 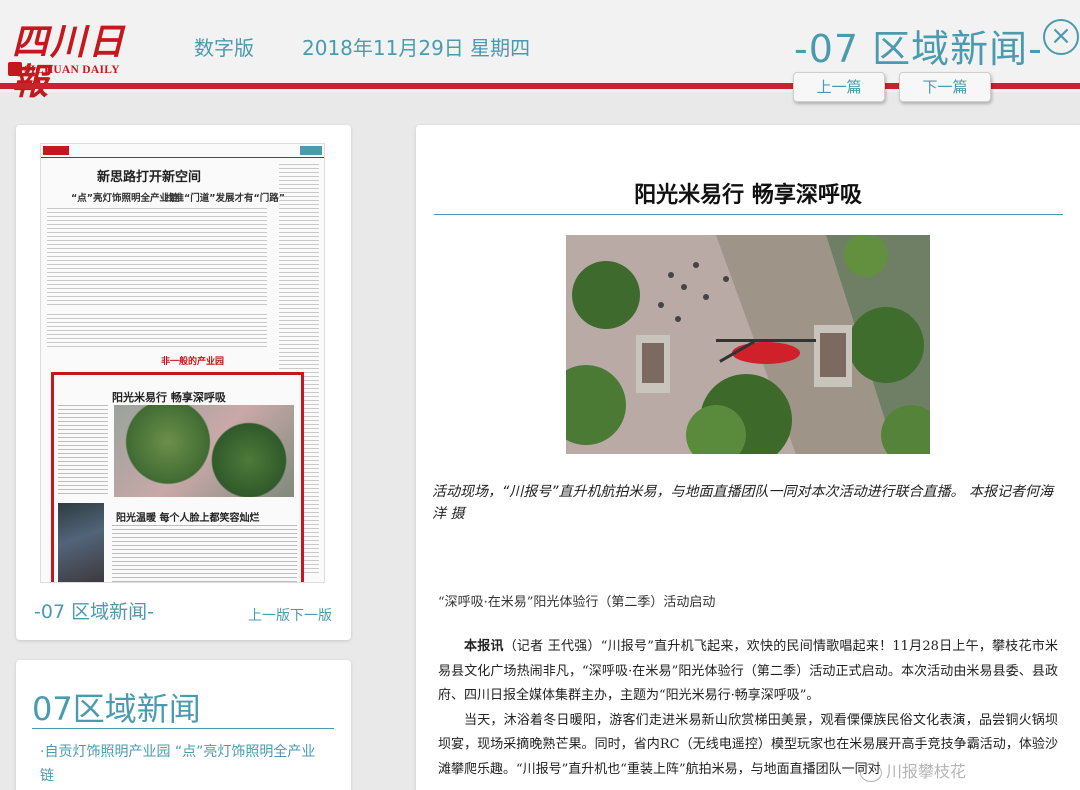 I want to click on logo-chinese-text: 四川日報, so click(x=69, y=62).